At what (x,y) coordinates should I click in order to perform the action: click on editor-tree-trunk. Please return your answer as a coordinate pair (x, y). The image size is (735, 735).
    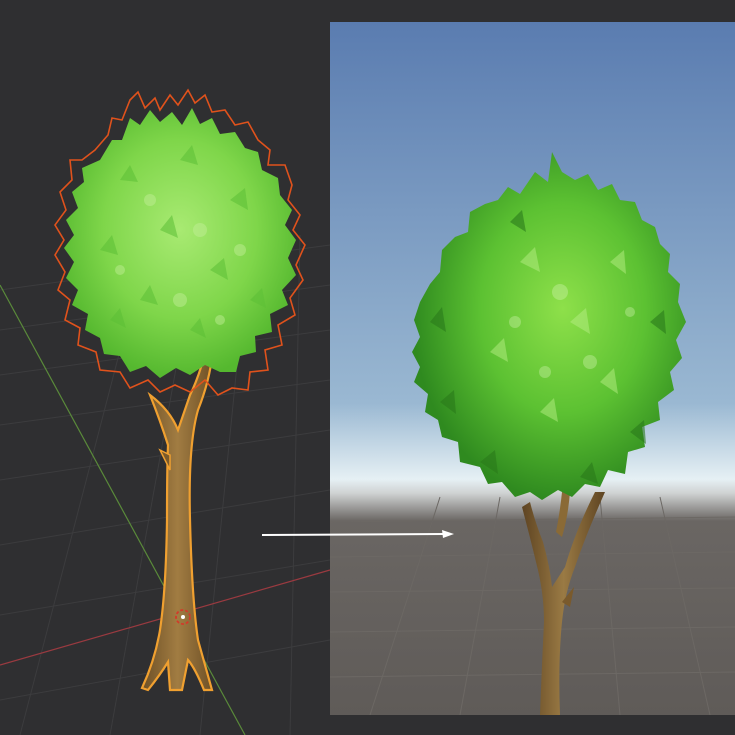
    Looking at the image, I should click on (177, 517).